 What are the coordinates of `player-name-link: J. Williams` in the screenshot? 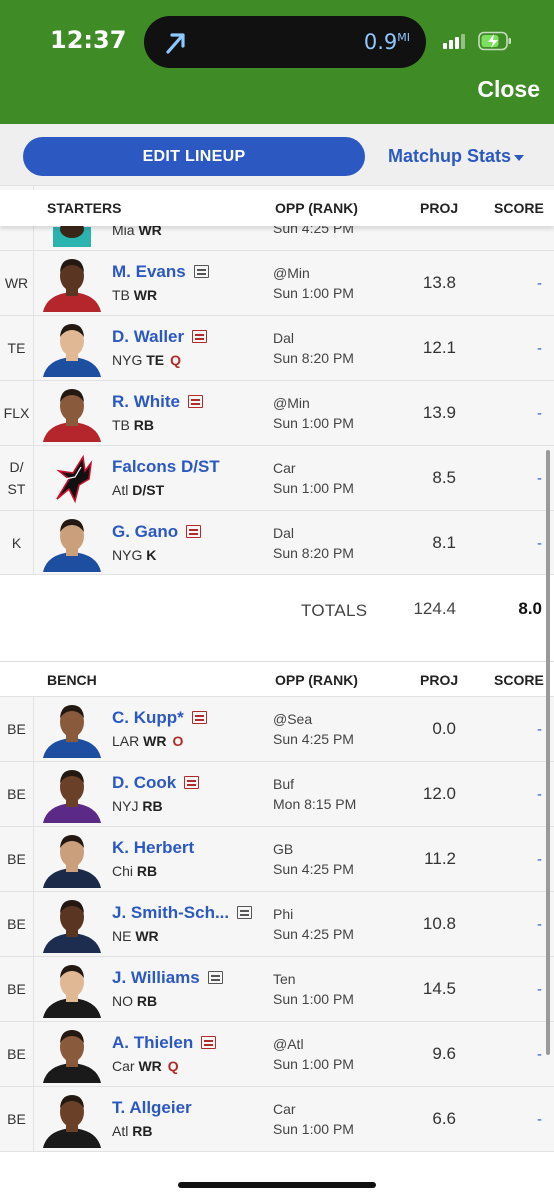 It's located at (156, 978).